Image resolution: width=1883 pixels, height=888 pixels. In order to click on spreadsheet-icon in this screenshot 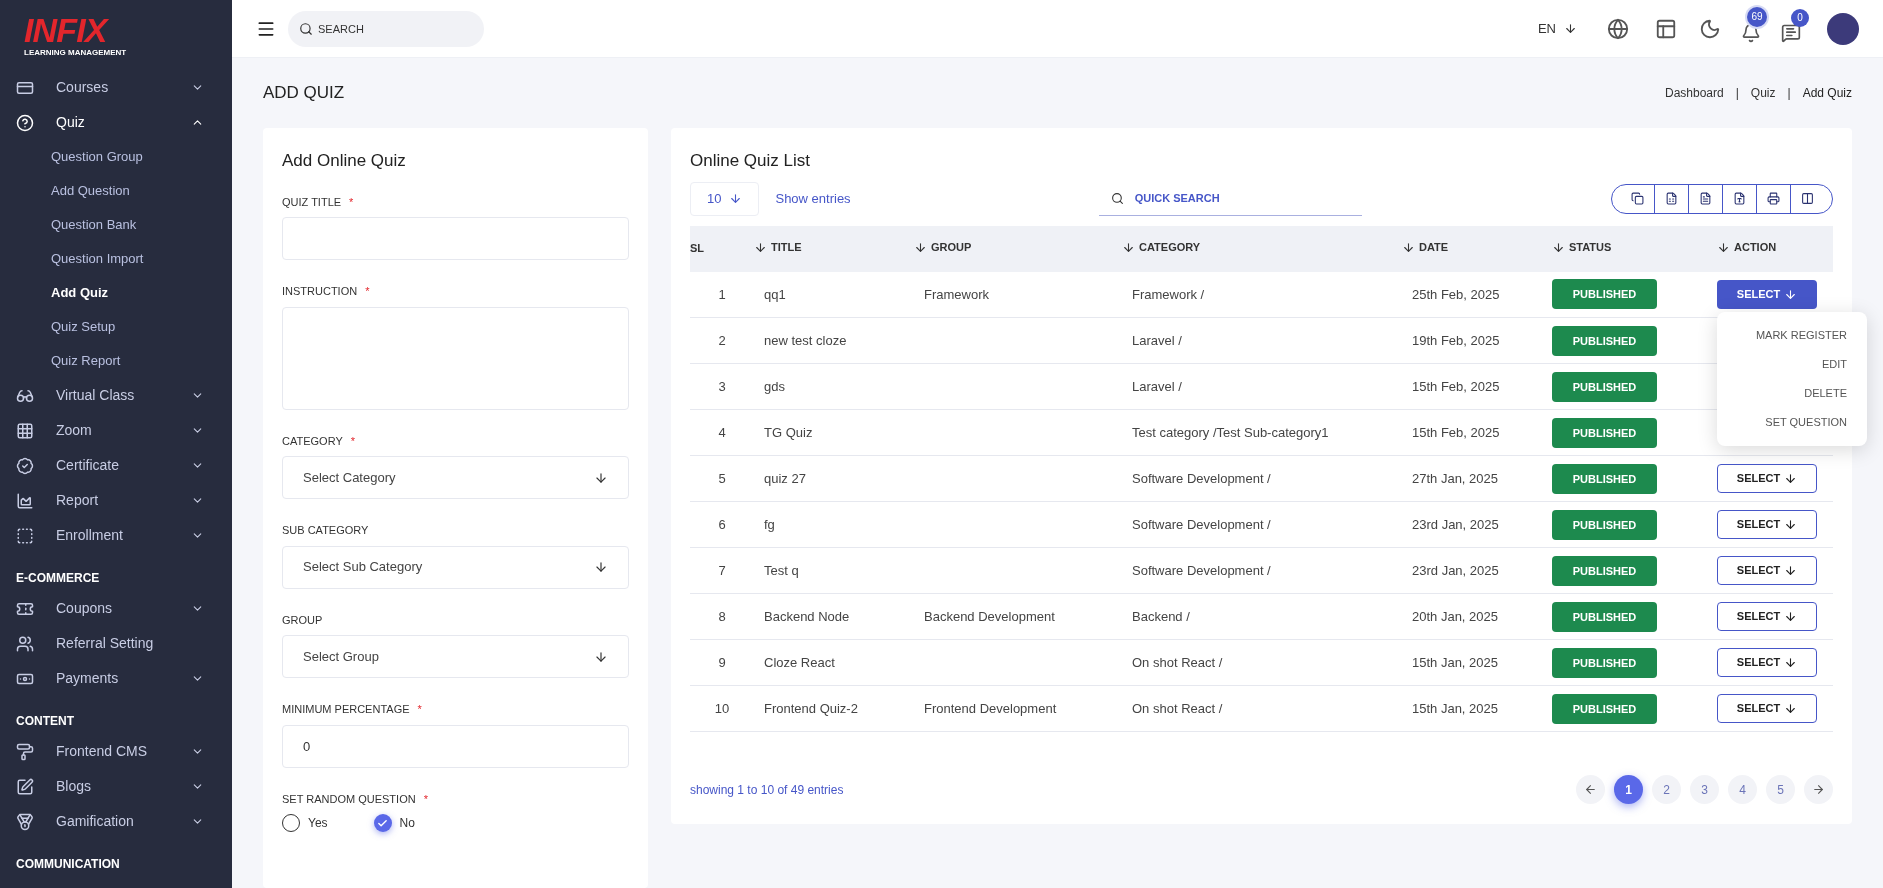, I will do `click(1671, 198)`.